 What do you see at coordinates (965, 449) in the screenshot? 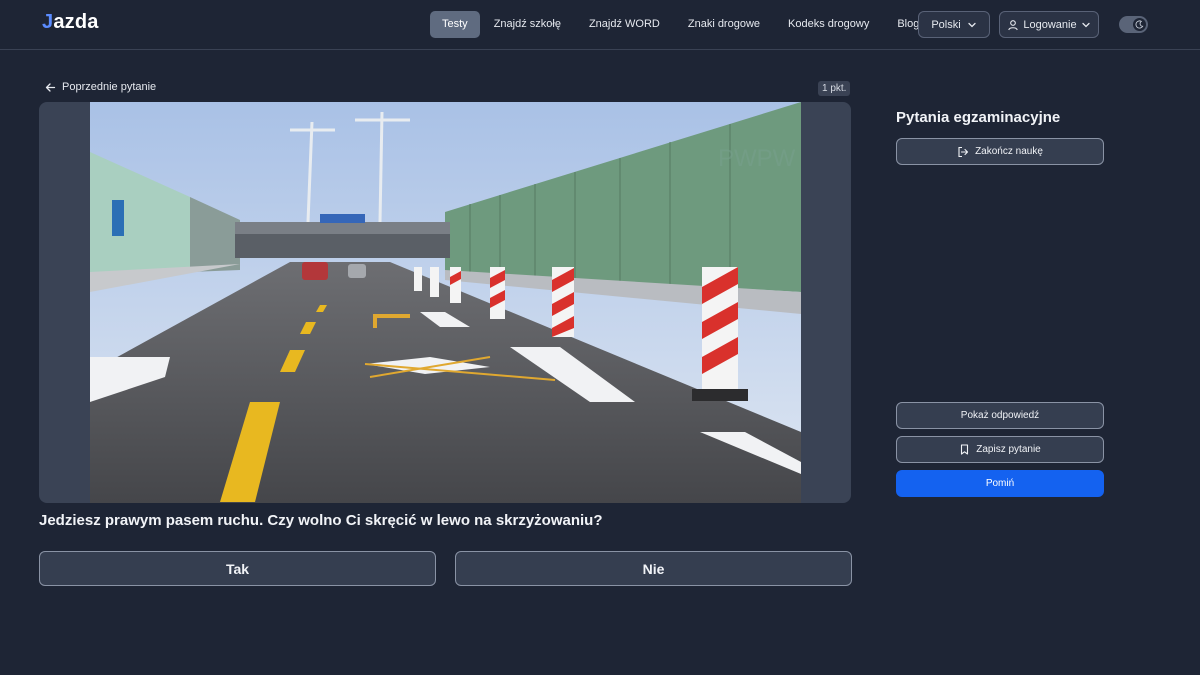
I see `bookmark-icon` at bounding box center [965, 449].